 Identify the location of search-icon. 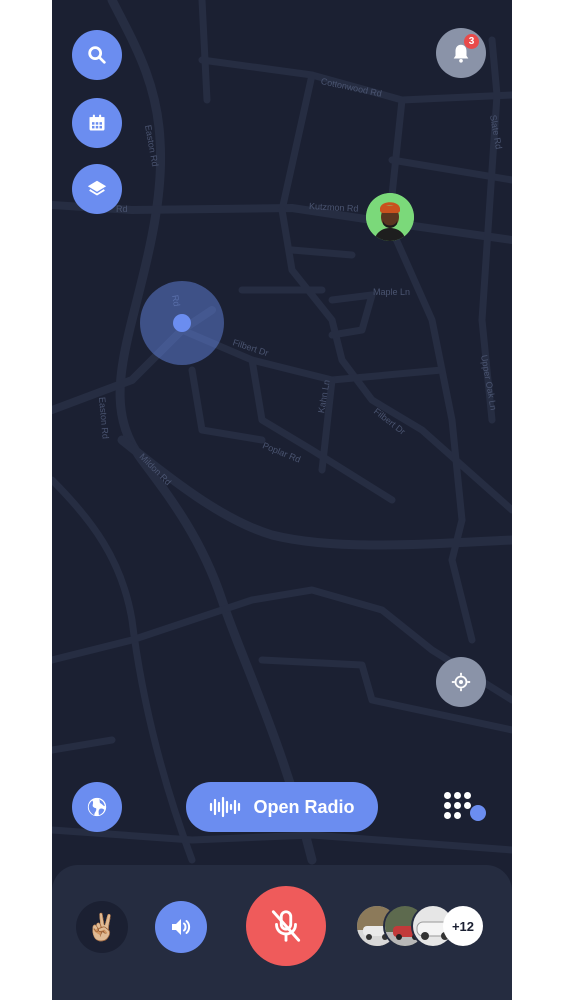
(97, 55).